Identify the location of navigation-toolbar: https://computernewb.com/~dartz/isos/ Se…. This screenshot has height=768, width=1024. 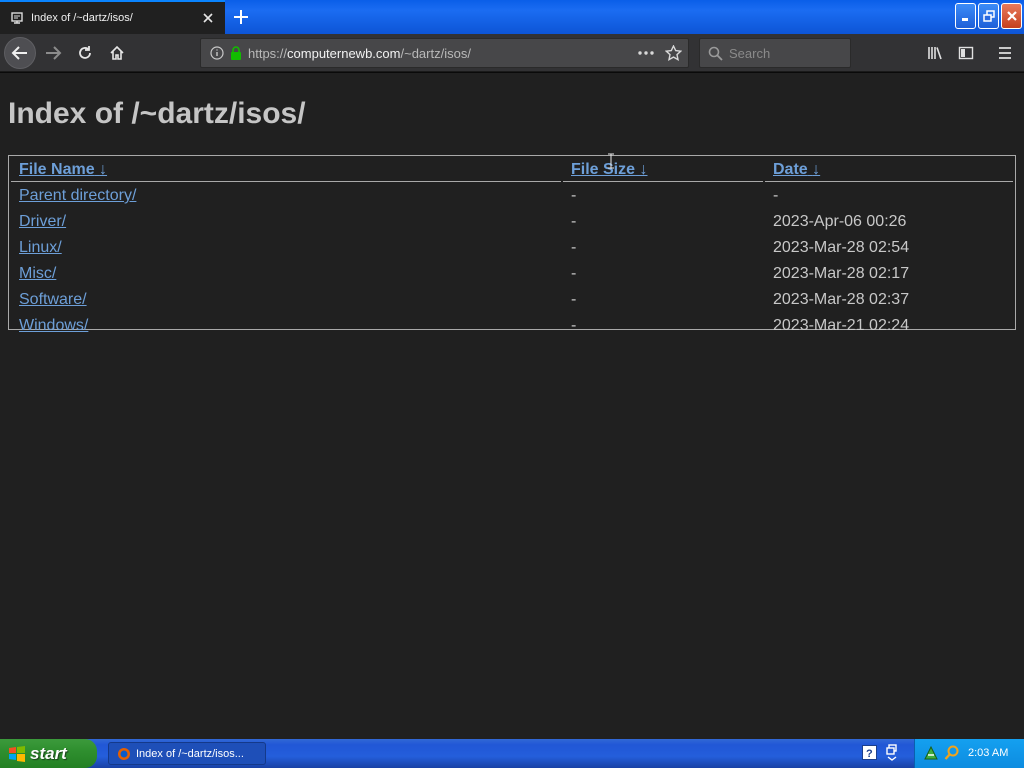
(512, 53).